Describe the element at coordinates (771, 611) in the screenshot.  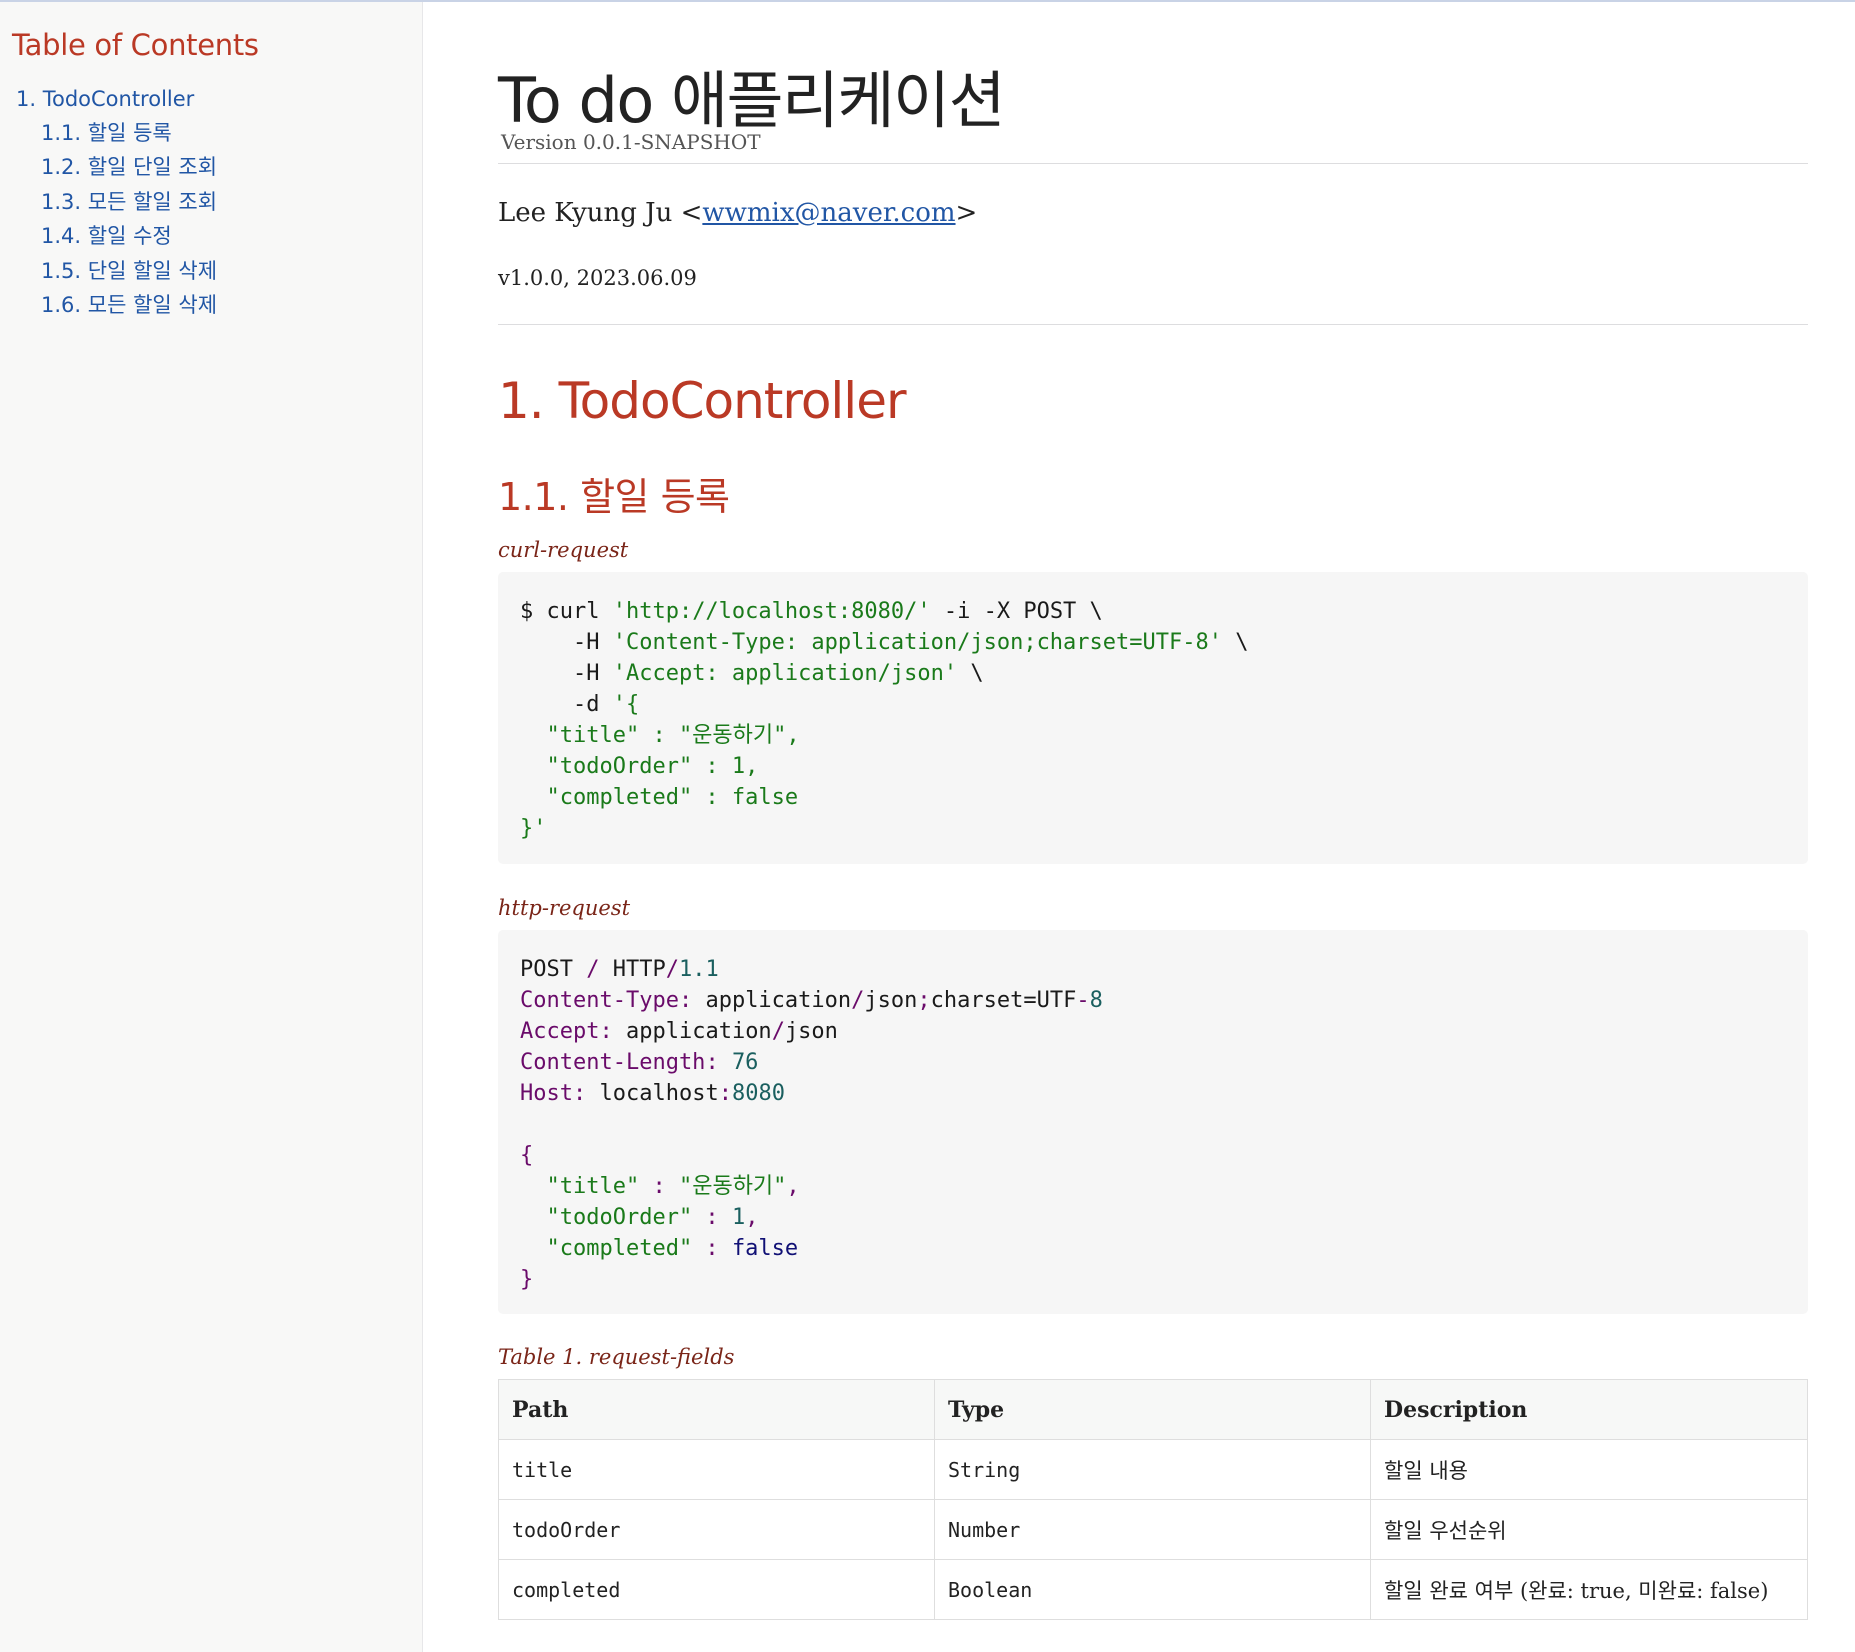
I see `code-token: 'http://localhost:8080/'` at that location.